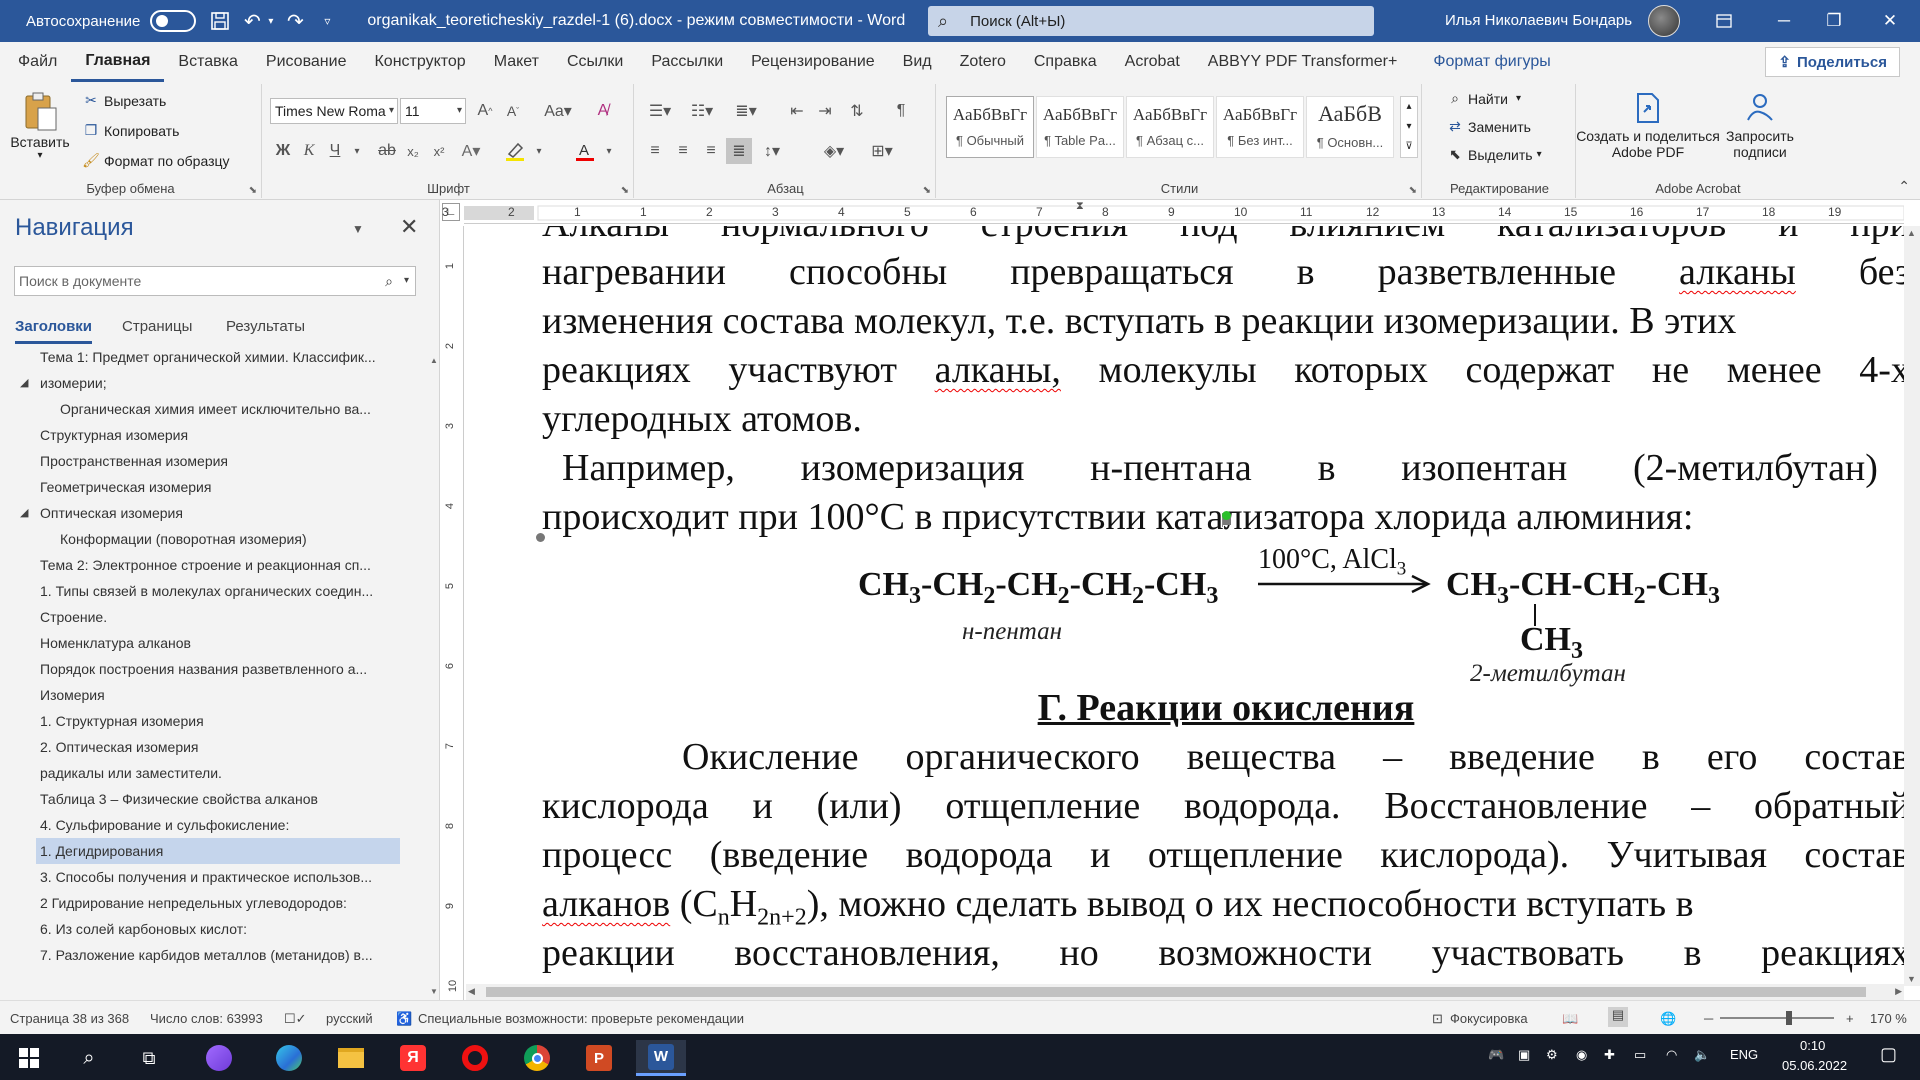  Describe the element at coordinates (1065, 62) in the screenshot. I see `tab-help: Справка` at that location.